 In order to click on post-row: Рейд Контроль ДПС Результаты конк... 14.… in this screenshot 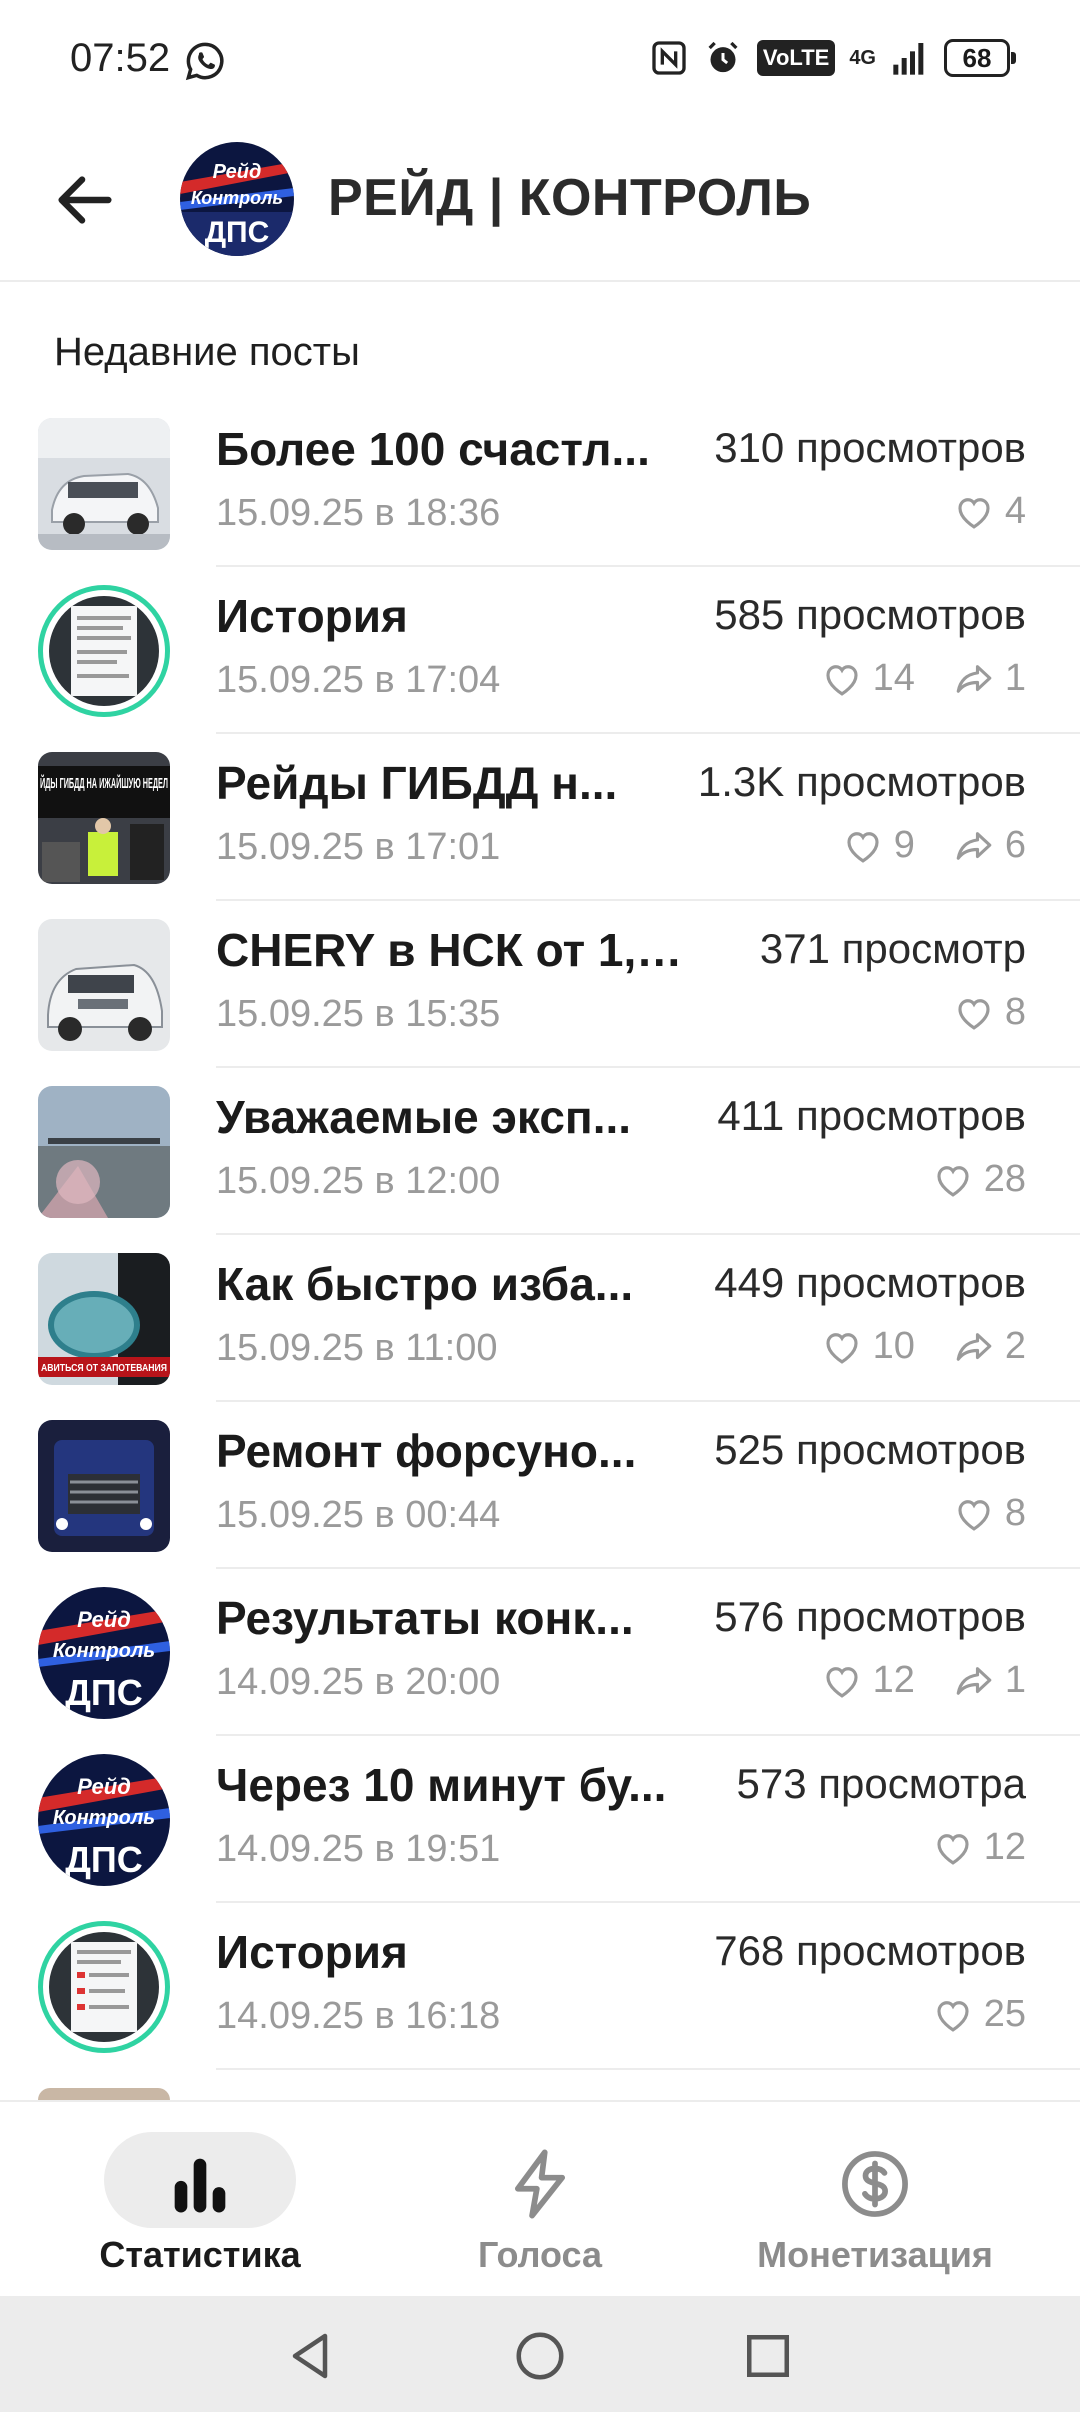, I will do `click(540, 1652)`.